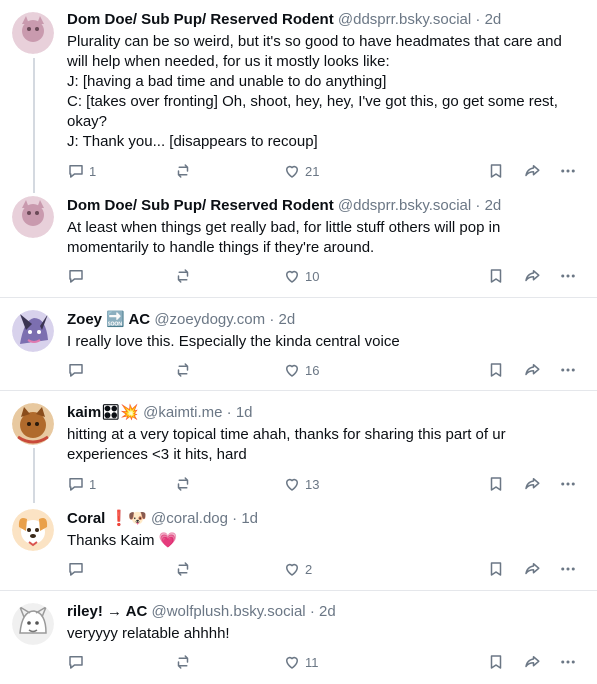 This screenshot has height=684, width=597. What do you see at coordinates (182, 412) in the screenshot?
I see `author-handle: @kaimti.me` at bounding box center [182, 412].